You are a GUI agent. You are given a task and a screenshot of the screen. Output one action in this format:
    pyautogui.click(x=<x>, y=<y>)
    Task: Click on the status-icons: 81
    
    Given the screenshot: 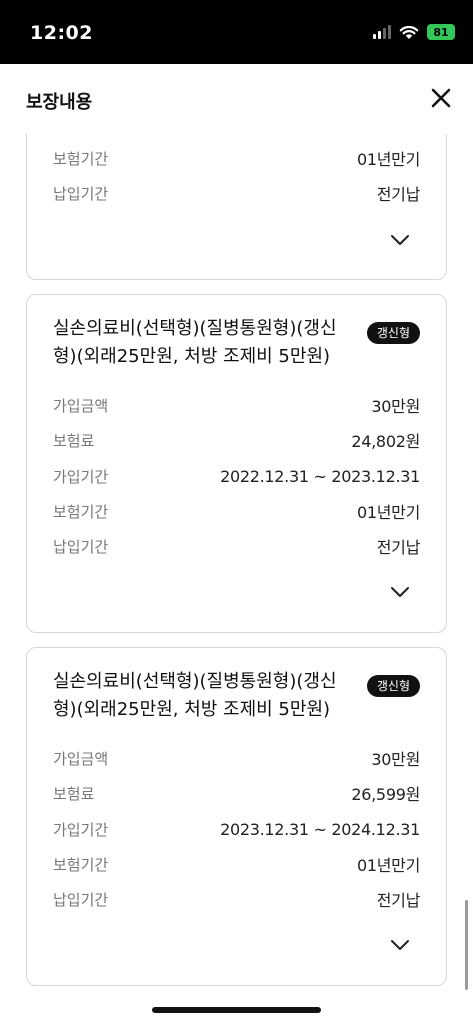 What is the action you would take?
    pyautogui.click(x=414, y=32)
    